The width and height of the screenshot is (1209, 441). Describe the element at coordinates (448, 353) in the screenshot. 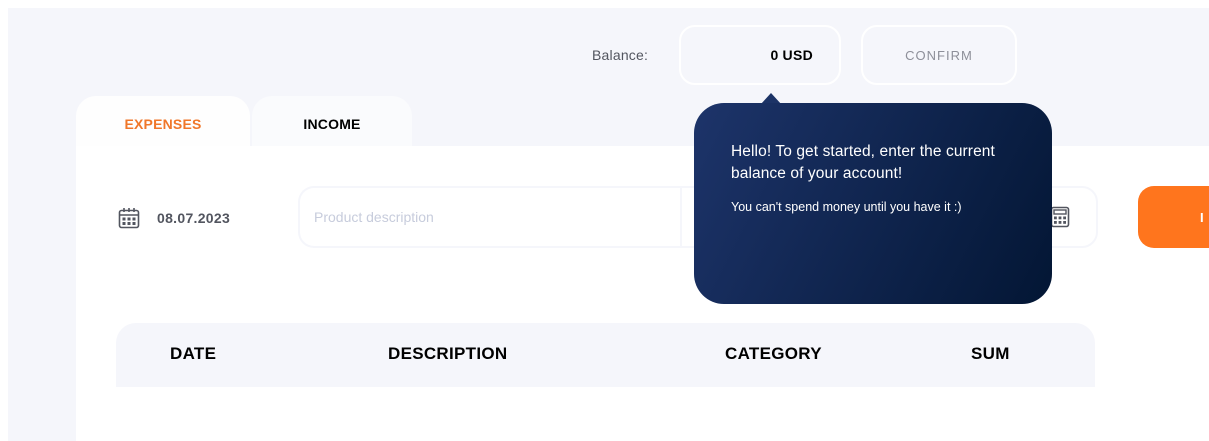

I see `column-header-description: DESCRIPTION` at that location.